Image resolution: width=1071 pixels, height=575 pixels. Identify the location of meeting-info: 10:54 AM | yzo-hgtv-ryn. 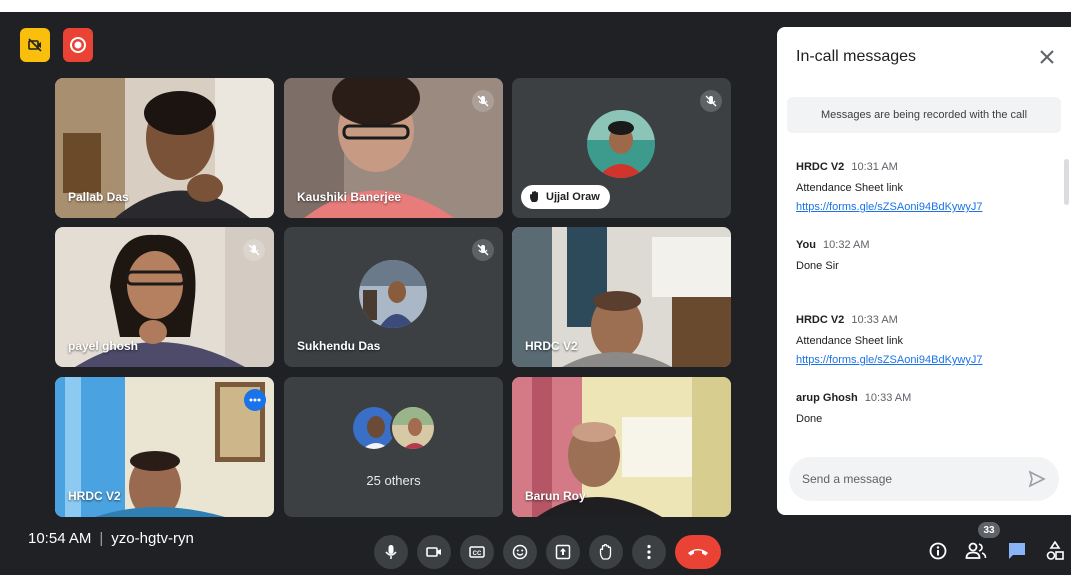
(111, 538).